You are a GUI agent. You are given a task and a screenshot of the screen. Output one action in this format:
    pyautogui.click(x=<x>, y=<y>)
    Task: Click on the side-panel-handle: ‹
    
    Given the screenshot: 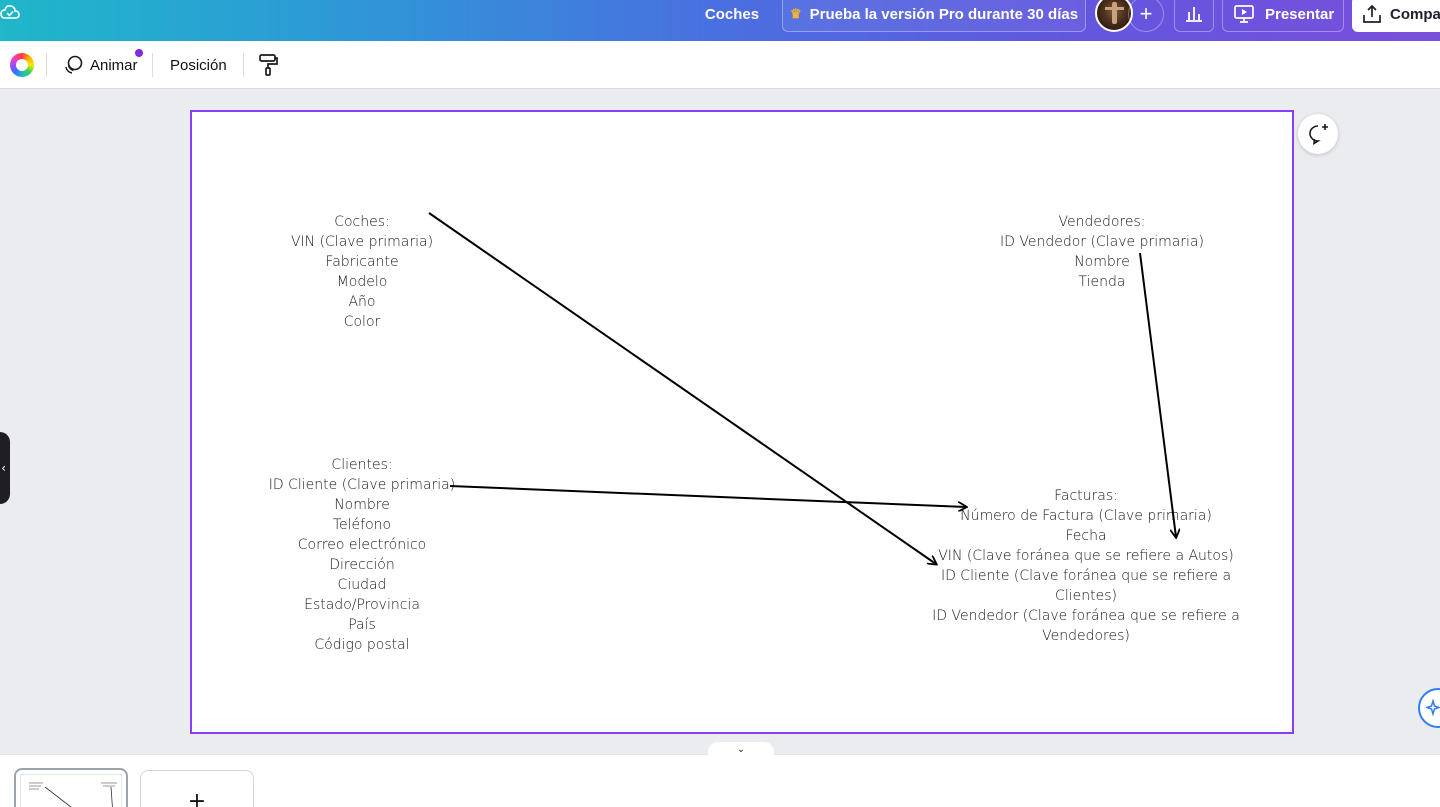 What is the action you would take?
    pyautogui.click(x=5, y=468)
    